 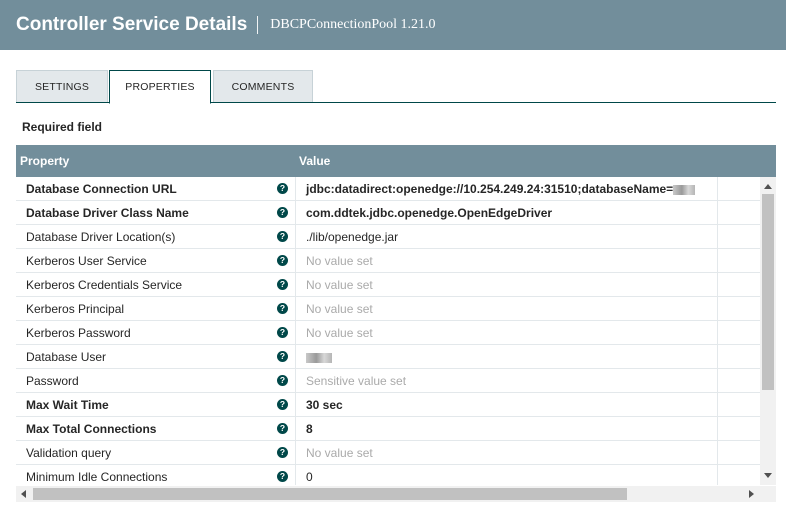 I want to click on value-cell, so click(x=507, y=357).